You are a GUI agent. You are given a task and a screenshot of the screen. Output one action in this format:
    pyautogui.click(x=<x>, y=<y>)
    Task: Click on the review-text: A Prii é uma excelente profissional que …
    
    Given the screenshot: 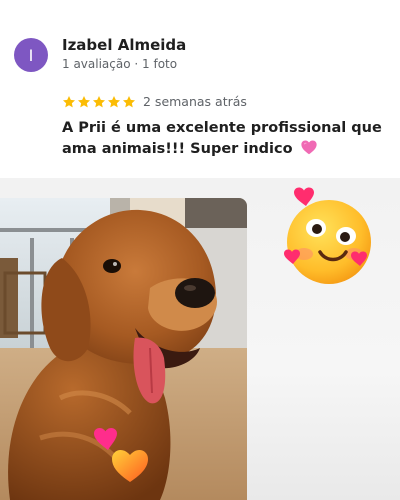 What is the action you would take?
    pyautogui.click(x=222, y=138)
    